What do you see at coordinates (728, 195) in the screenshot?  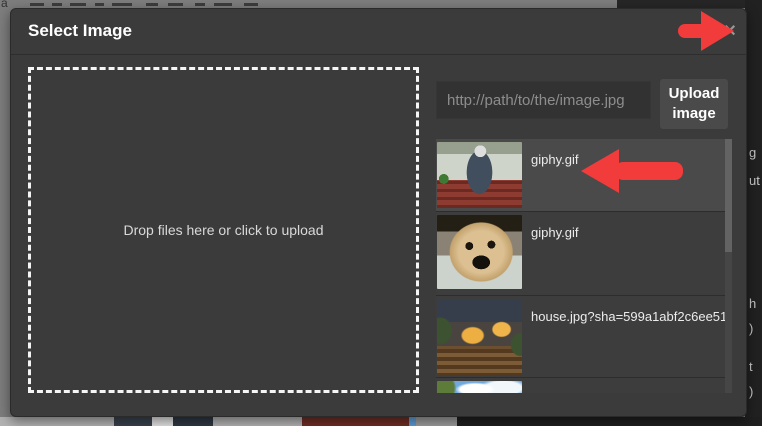 I see `scrollbar-thumb` at bounding box center [728, 195].